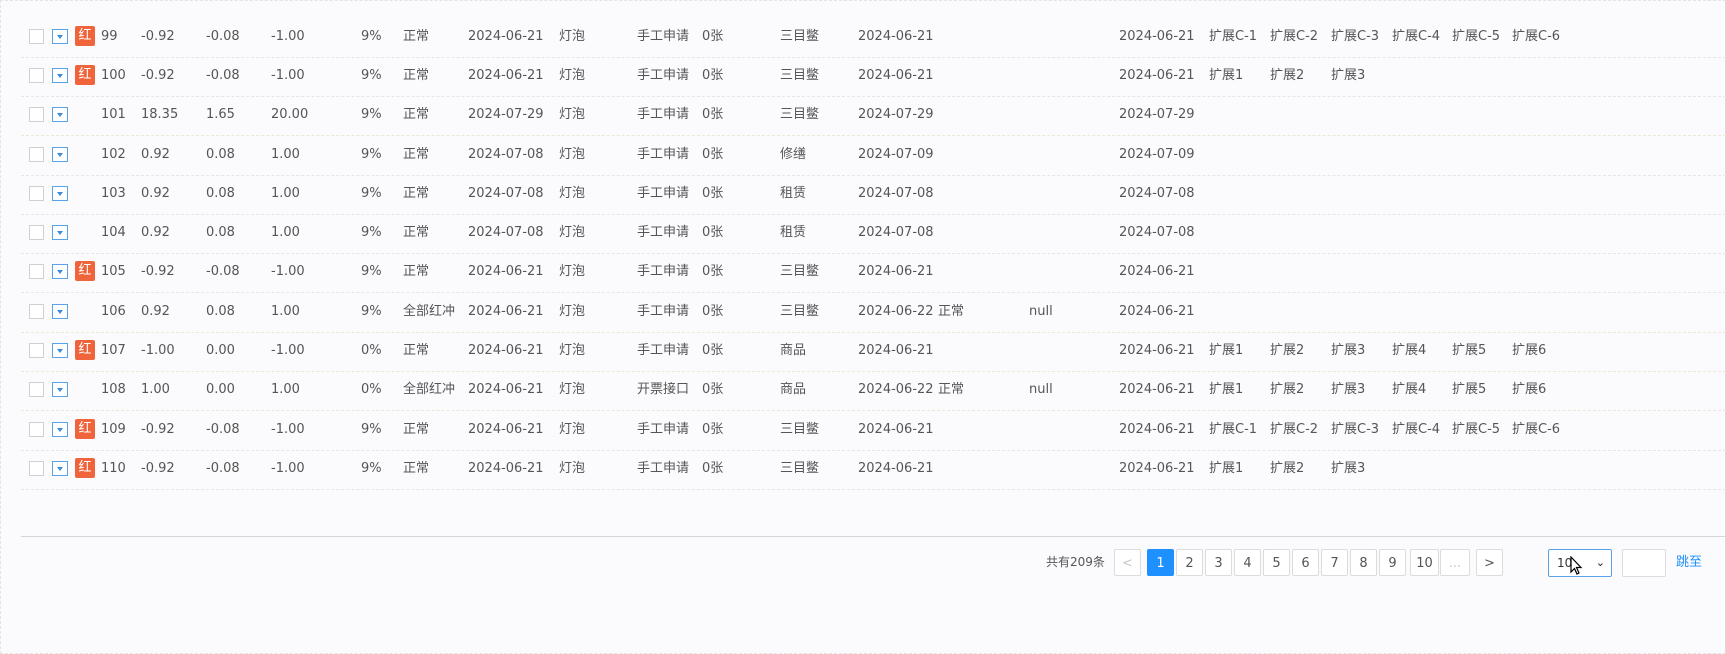 The image size is (1726, 654). I want to click on red-invoice-badge: 红, so click(85, 468).